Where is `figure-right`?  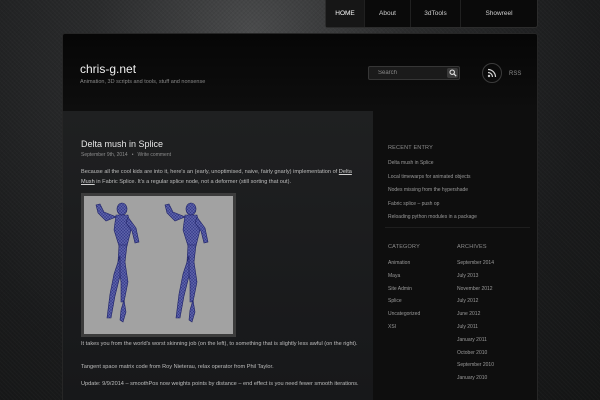
figure-right is located at coordinates (186, 262).